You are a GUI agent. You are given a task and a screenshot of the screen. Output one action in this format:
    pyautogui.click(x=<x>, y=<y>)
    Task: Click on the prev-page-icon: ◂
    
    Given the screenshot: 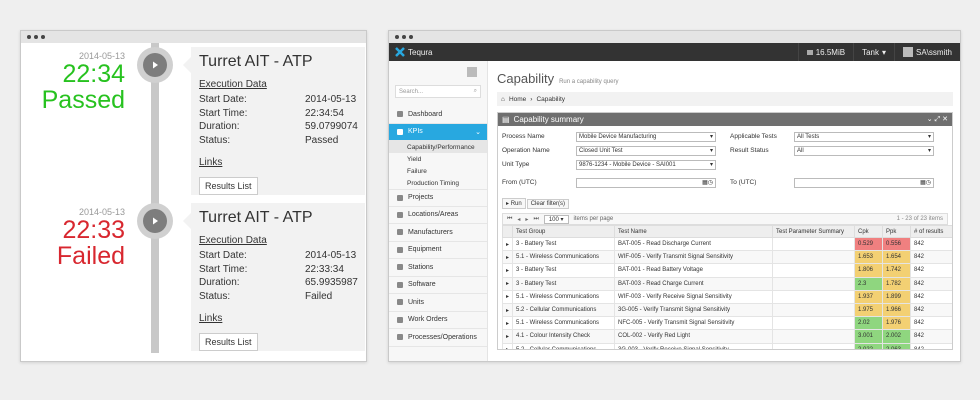 What is the action you would take?
    pyautogui.click(x=518, y=219)
    